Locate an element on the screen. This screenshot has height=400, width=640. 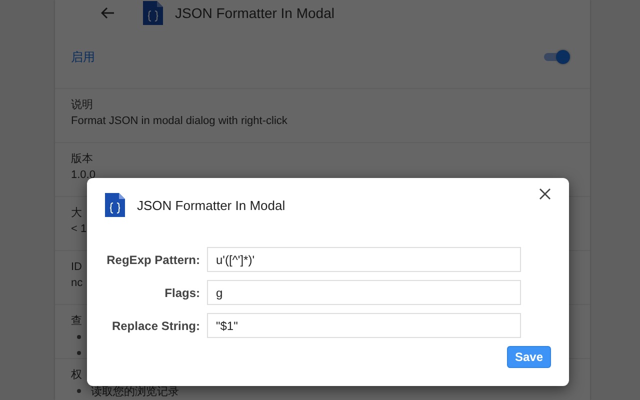
back-arrow-icon is located at coordinates (108, 13).